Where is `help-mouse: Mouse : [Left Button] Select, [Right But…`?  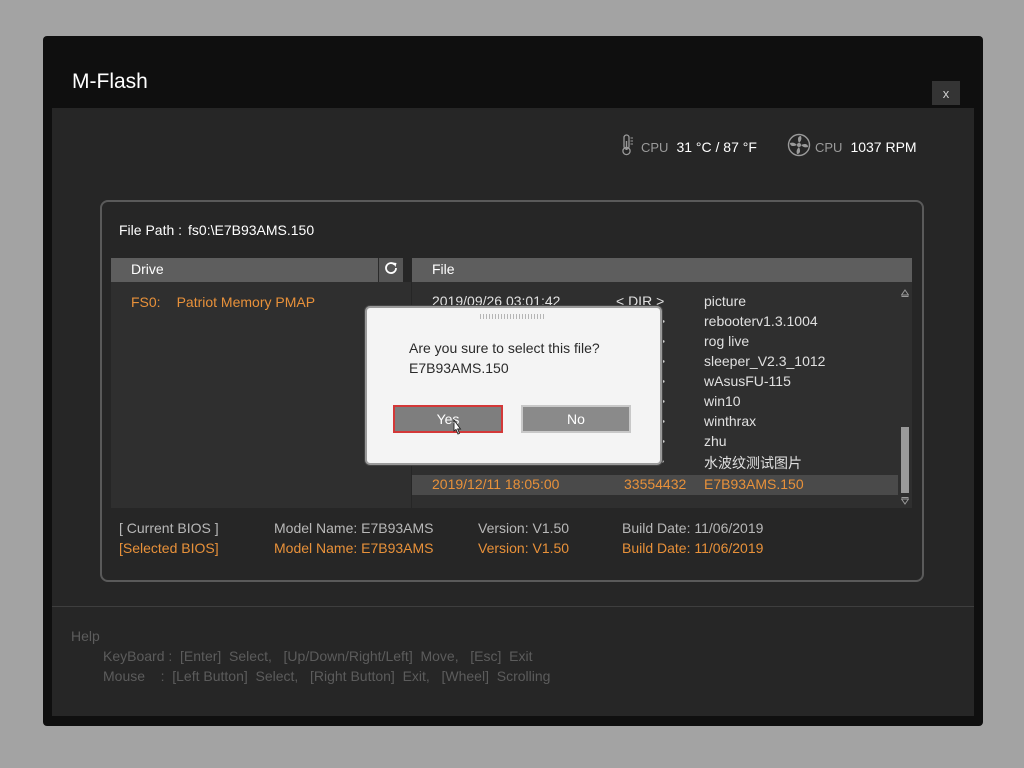
help-mouse: Mouse : [Left Button] Select, [Right But… is located at coordinates (327, 676).